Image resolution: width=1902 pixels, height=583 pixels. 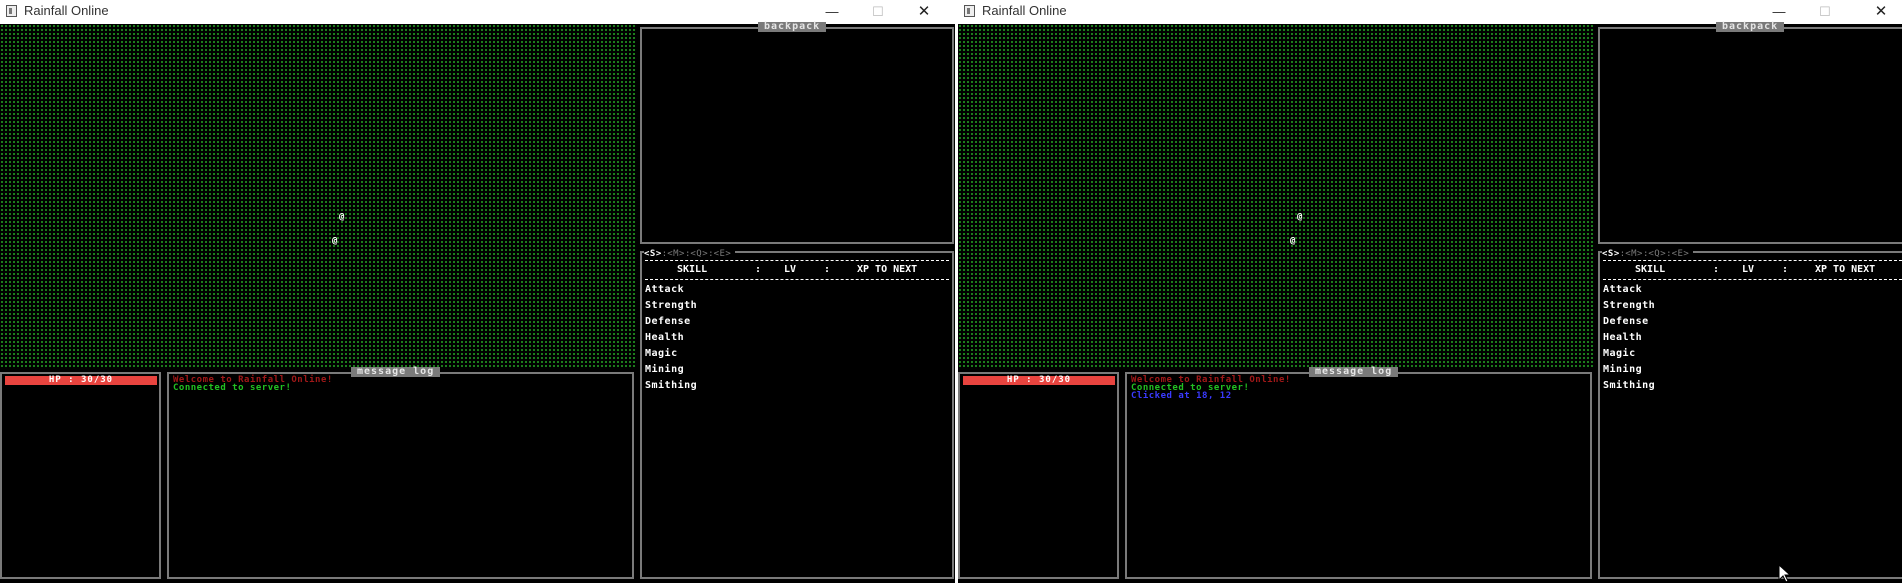 I want to click on log-line: Clicked at 18, 12, so click(x=1181, y=396).